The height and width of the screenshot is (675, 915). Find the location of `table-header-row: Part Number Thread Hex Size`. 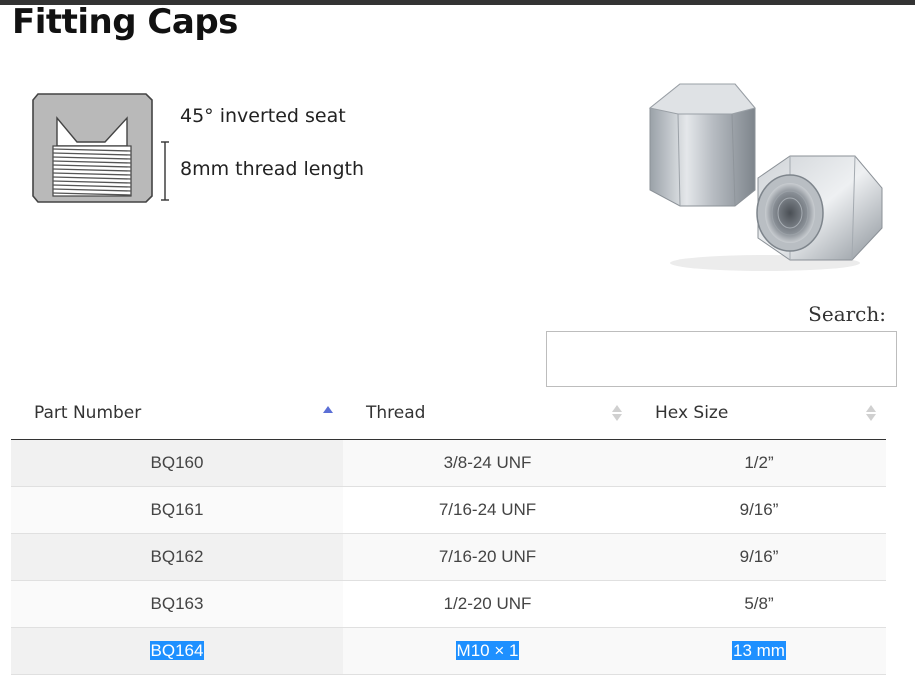

table-header-row: Part Number Thread Hex Size is located at coordinates (448, 413).